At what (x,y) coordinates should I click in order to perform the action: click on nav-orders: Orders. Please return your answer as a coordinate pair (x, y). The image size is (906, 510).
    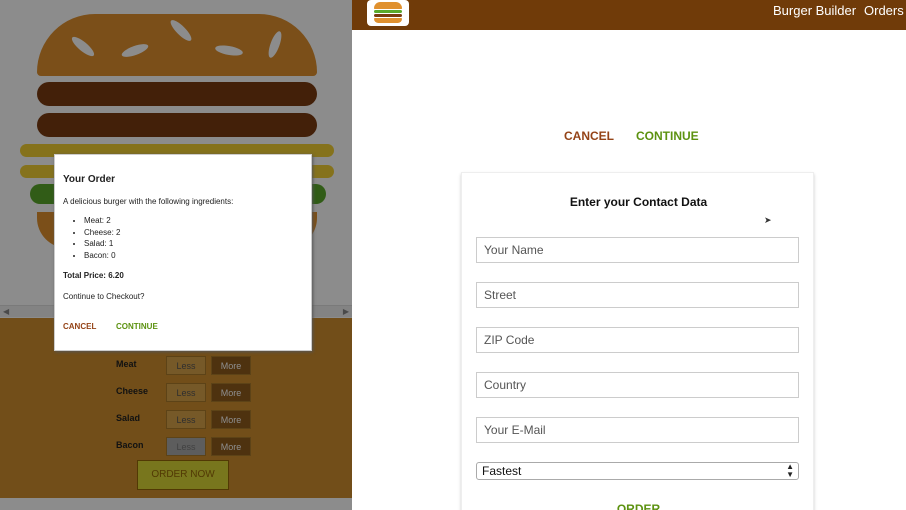
    Looking at the image, I should click on (884, 10).